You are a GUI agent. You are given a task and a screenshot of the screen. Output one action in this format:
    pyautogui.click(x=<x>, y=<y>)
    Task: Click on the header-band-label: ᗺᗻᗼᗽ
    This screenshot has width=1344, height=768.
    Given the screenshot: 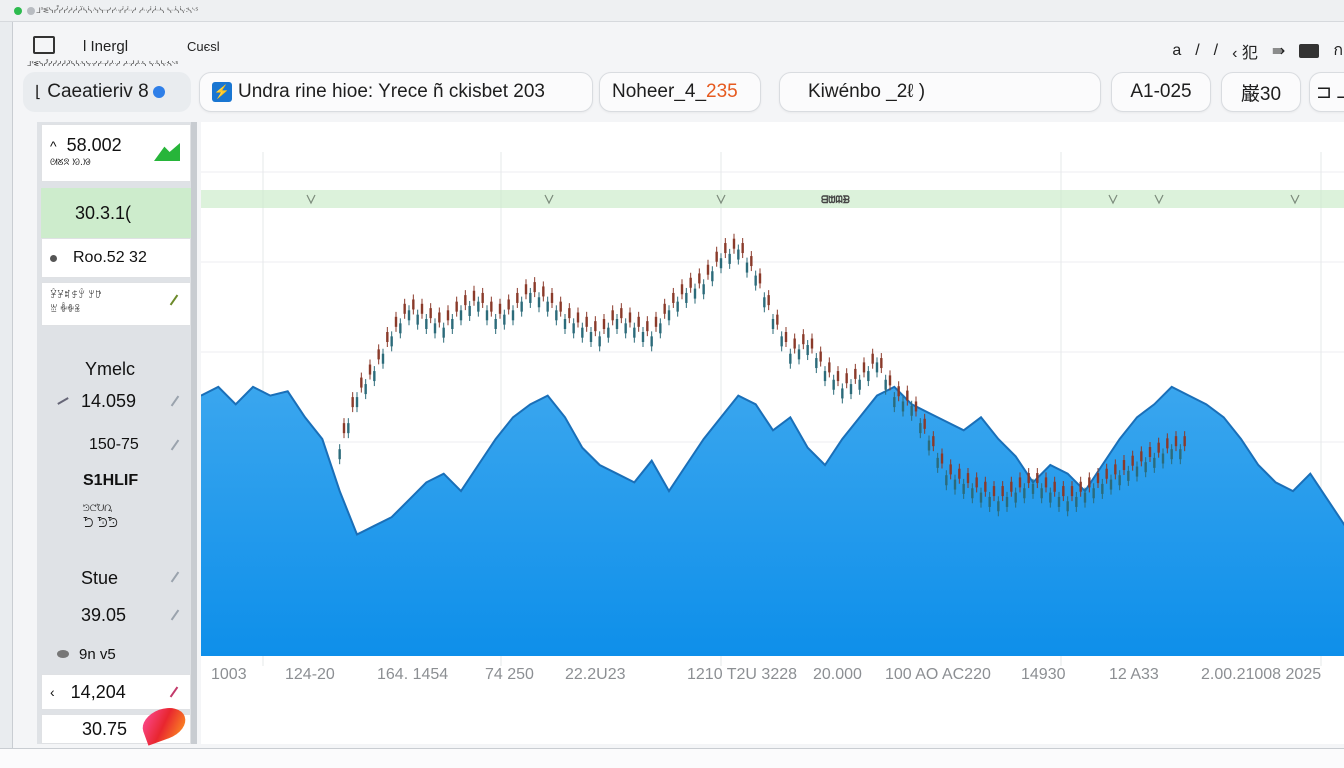 What is the action you would take?
    pyautogui.click(x=835, y=200)
    